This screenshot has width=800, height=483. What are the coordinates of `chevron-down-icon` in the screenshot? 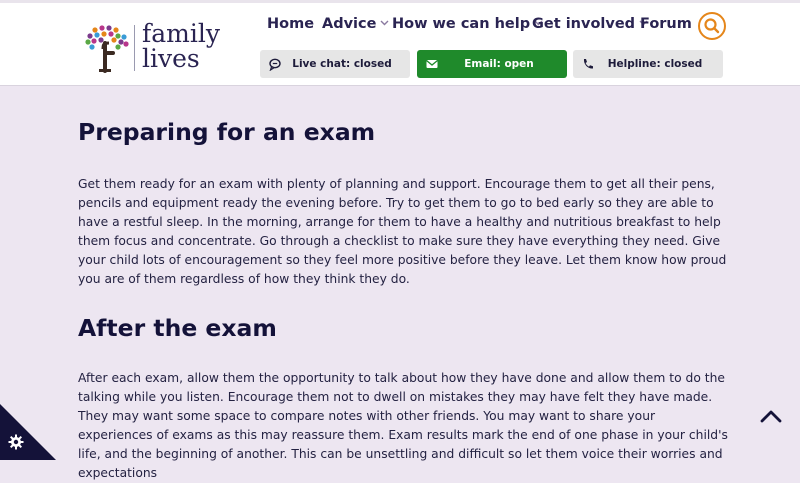 It's located at (384, 23).